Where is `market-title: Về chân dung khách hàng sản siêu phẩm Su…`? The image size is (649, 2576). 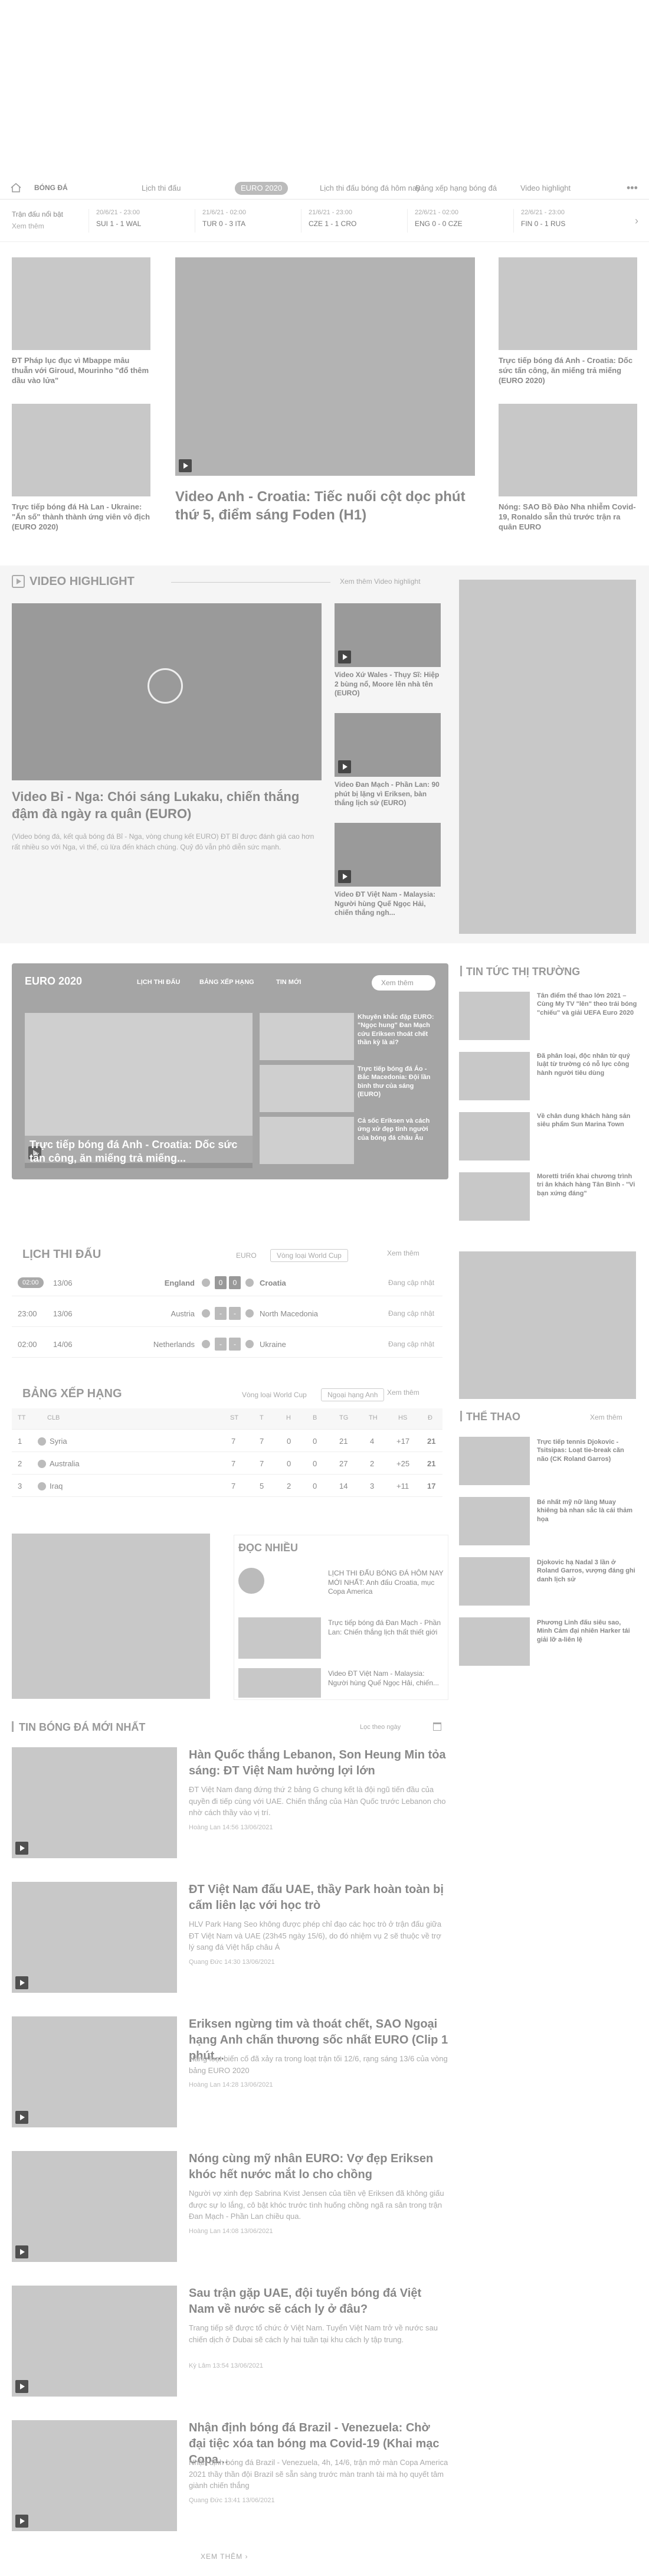
market-title: Về chân dung khách hàng sản siêu phẩm Su… is located at coordinates (587, 1120).